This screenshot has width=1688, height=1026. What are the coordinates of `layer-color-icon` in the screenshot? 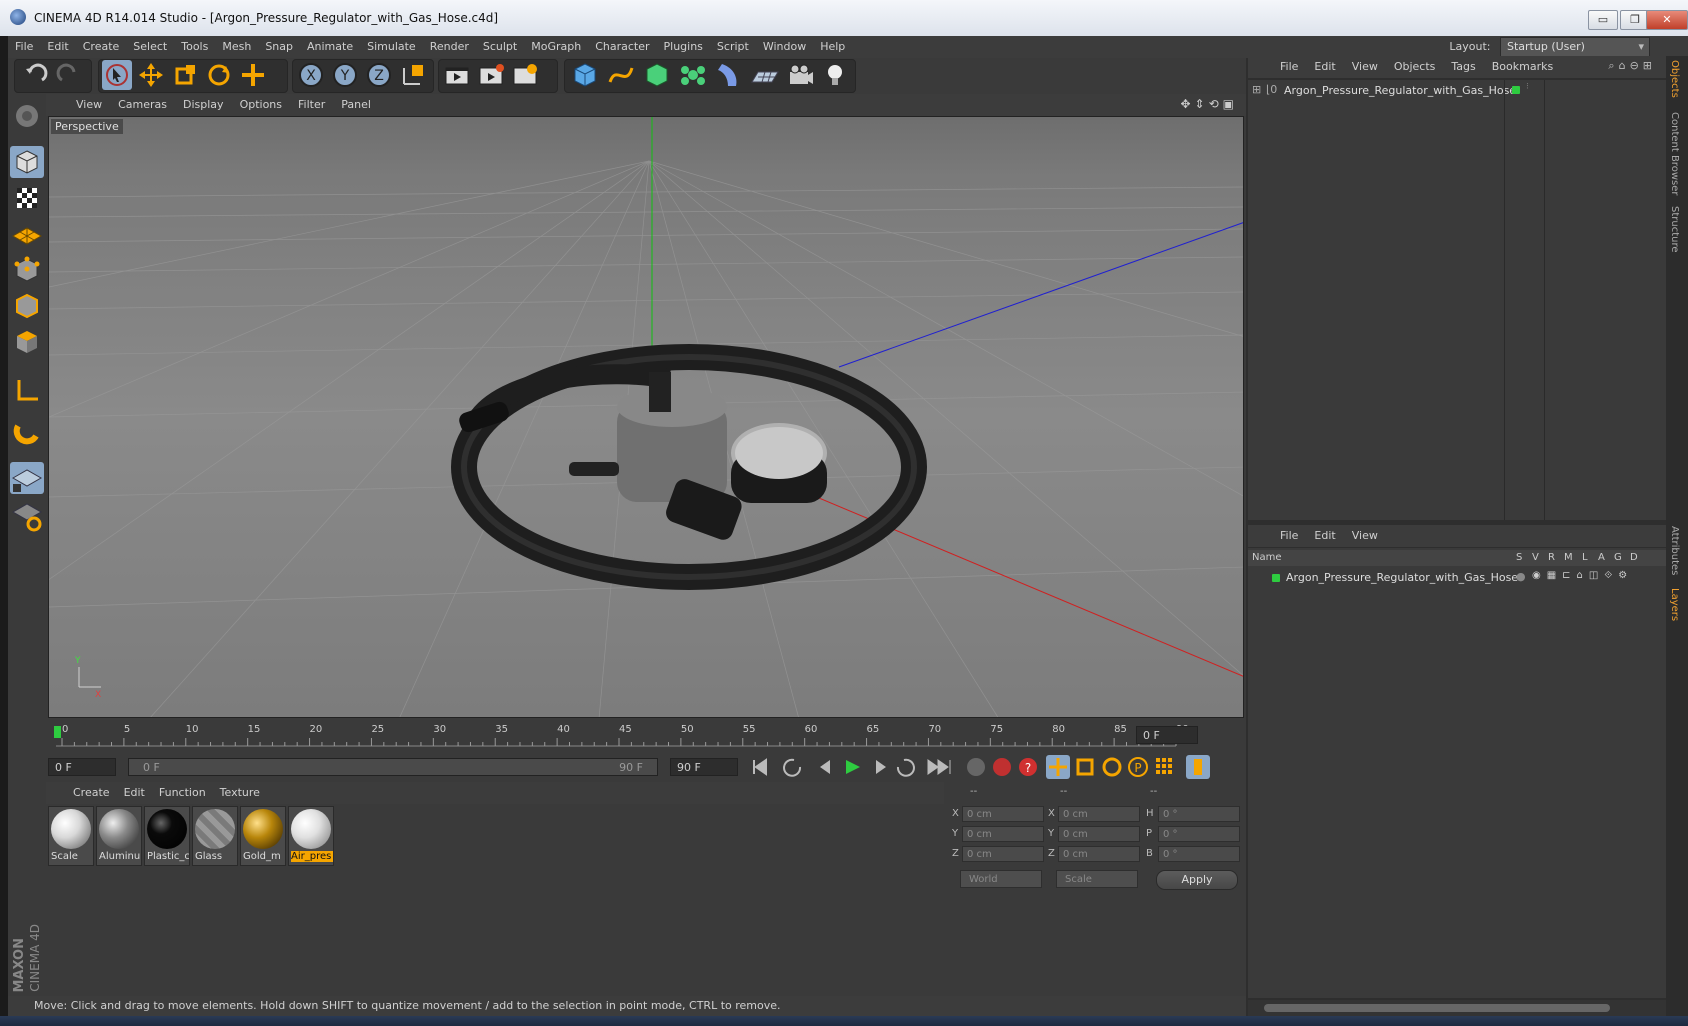 It's located at (1276, 578).